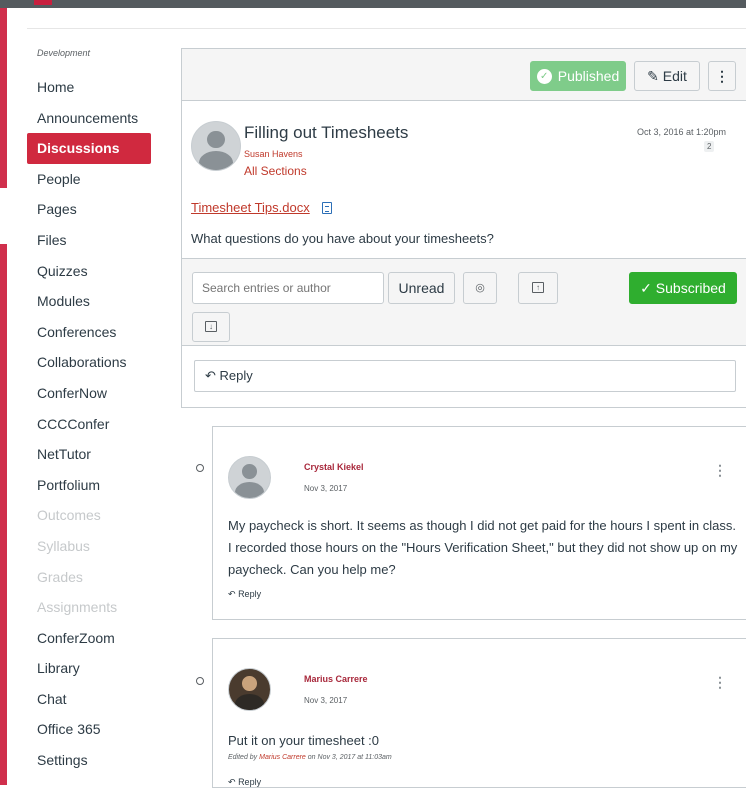 The image size is (746, 788). What do you see at coordinates (216, 146) in the screenshot?
I see `author-avatar` at bounding box center [216, 146].